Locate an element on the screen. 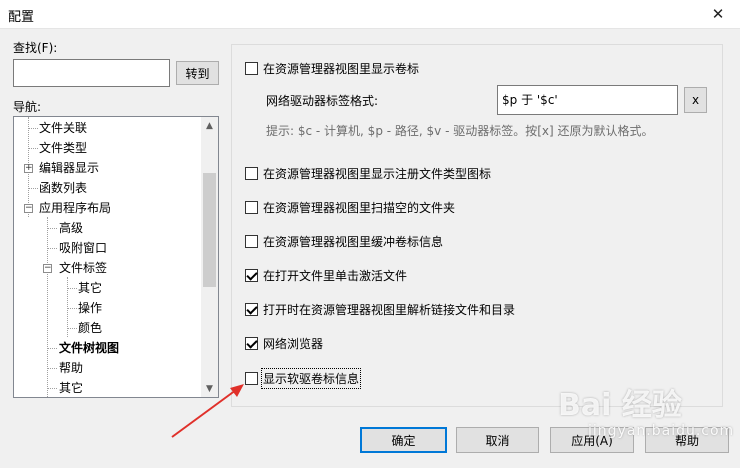 Image resolution: width=740 pixels, height=468 pixels. baidu-watermark: Bai 经验 is located at coordinates (620, 405).